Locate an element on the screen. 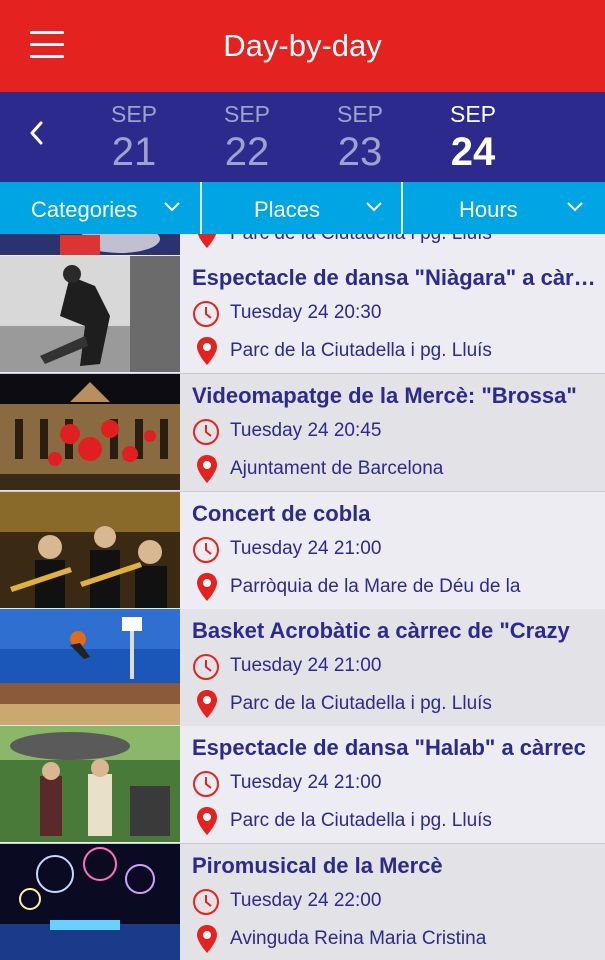  date-sep-22: SEP 22 is located at coordinates (247, 138).